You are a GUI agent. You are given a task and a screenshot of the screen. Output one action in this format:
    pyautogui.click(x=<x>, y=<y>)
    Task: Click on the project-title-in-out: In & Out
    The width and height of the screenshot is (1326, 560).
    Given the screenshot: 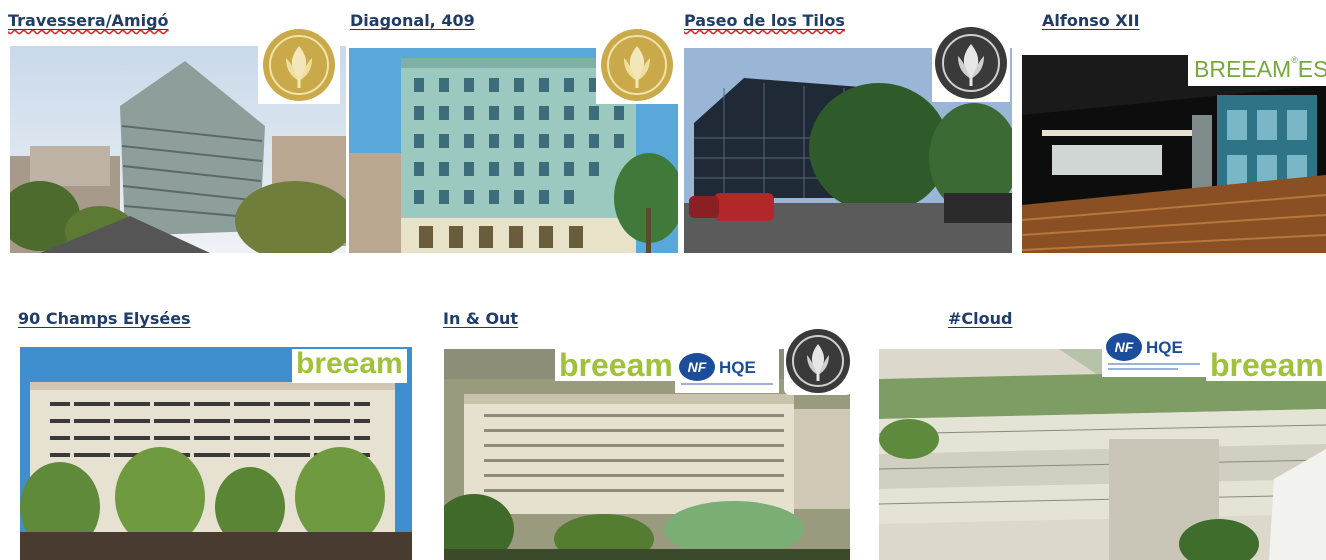 What is the action you would take?
    pyautogui.click(x=481, y=318)
    